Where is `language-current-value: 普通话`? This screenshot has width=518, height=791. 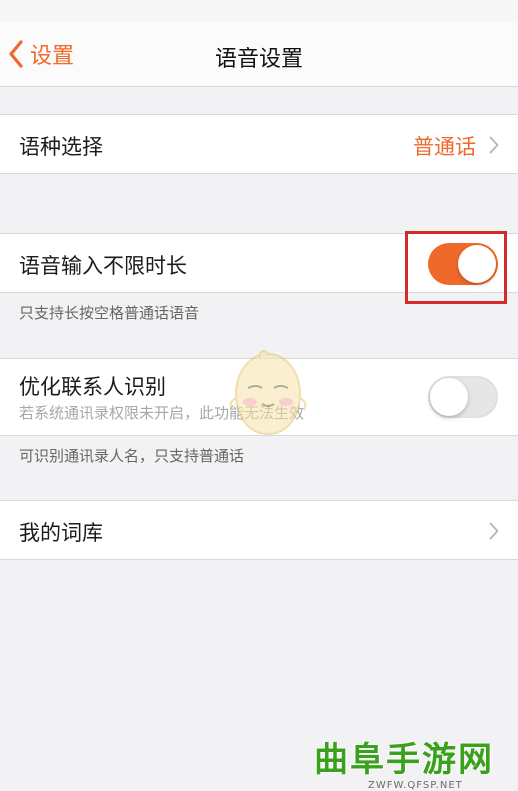
language-current-value: 普通话 is located at coordinates (444, 147).